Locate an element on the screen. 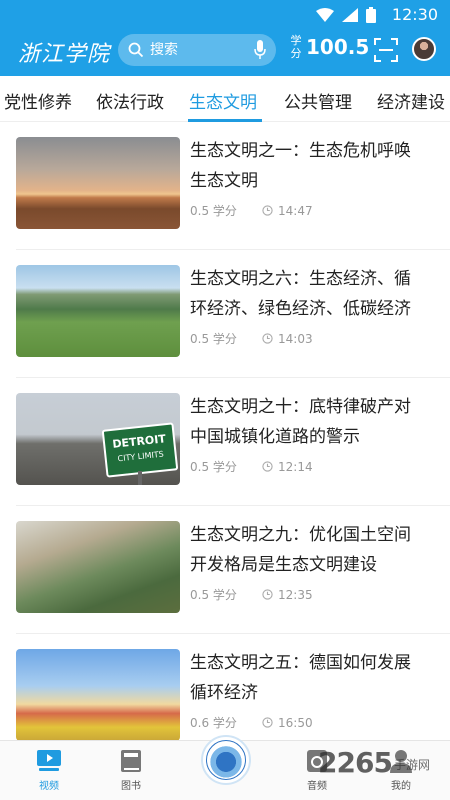 The width and height of the screenshot is (450, 800). avatar is located at coordinates (424, 49).